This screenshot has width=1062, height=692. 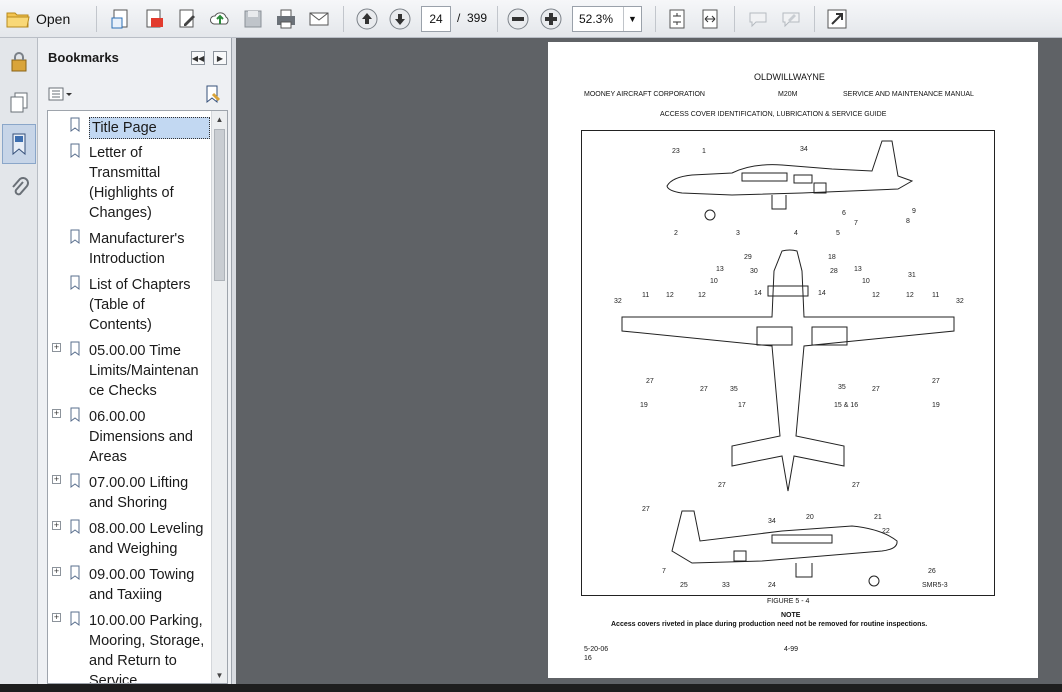 I want to click on upload-button, so click(x=220, y=19).